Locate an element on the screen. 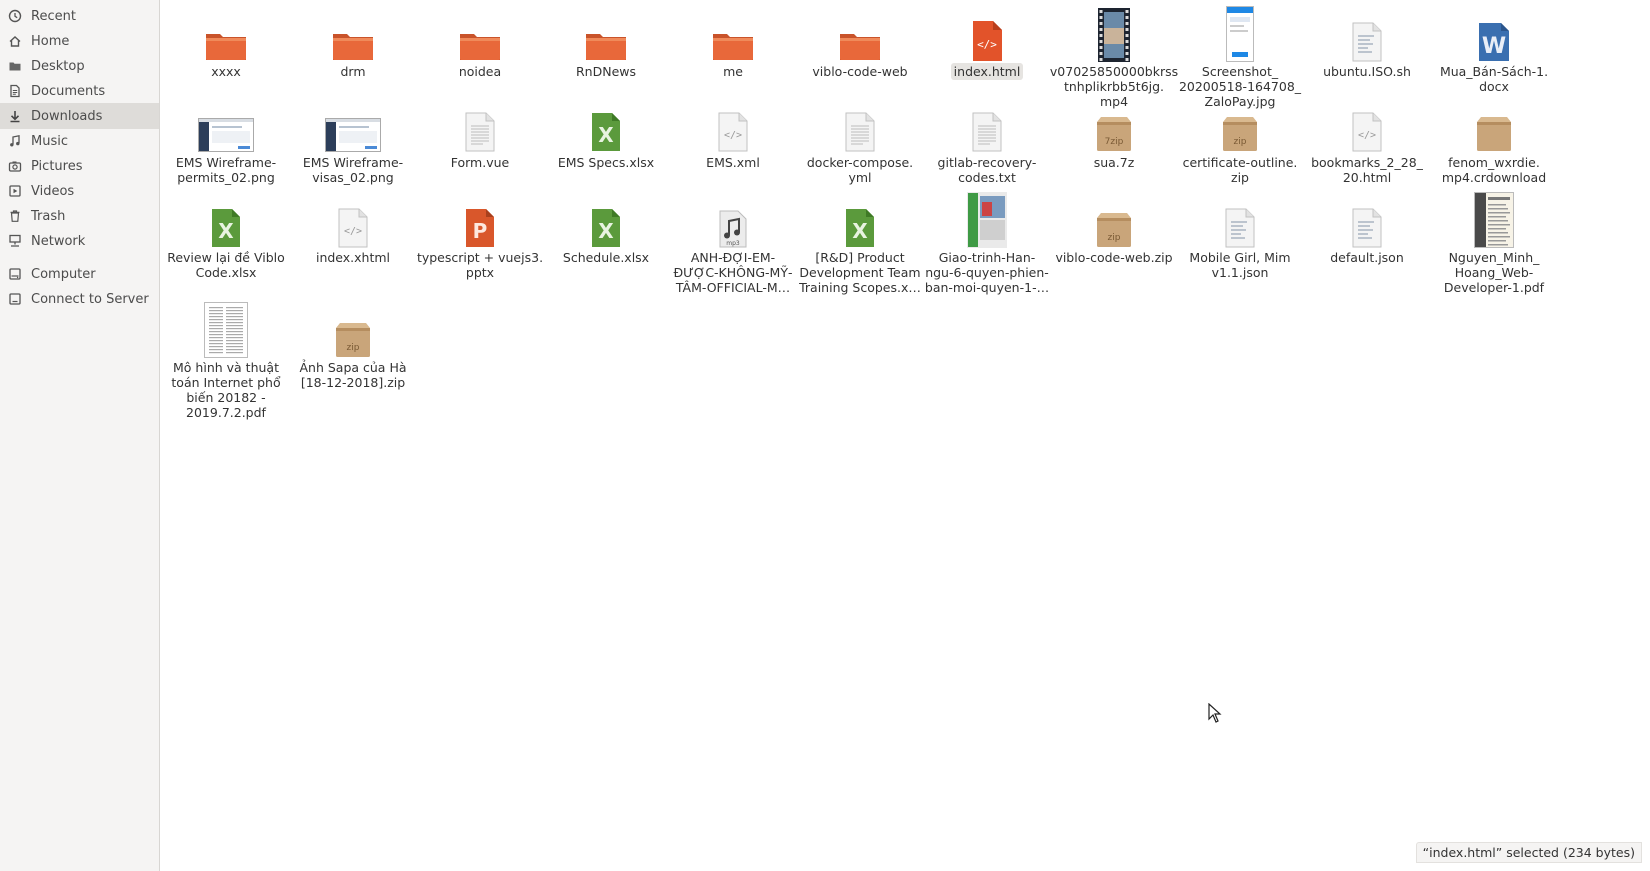 The width and height of the screenshot is (1650, 871). file-name-label: drm is located at coordinates (353, 71).